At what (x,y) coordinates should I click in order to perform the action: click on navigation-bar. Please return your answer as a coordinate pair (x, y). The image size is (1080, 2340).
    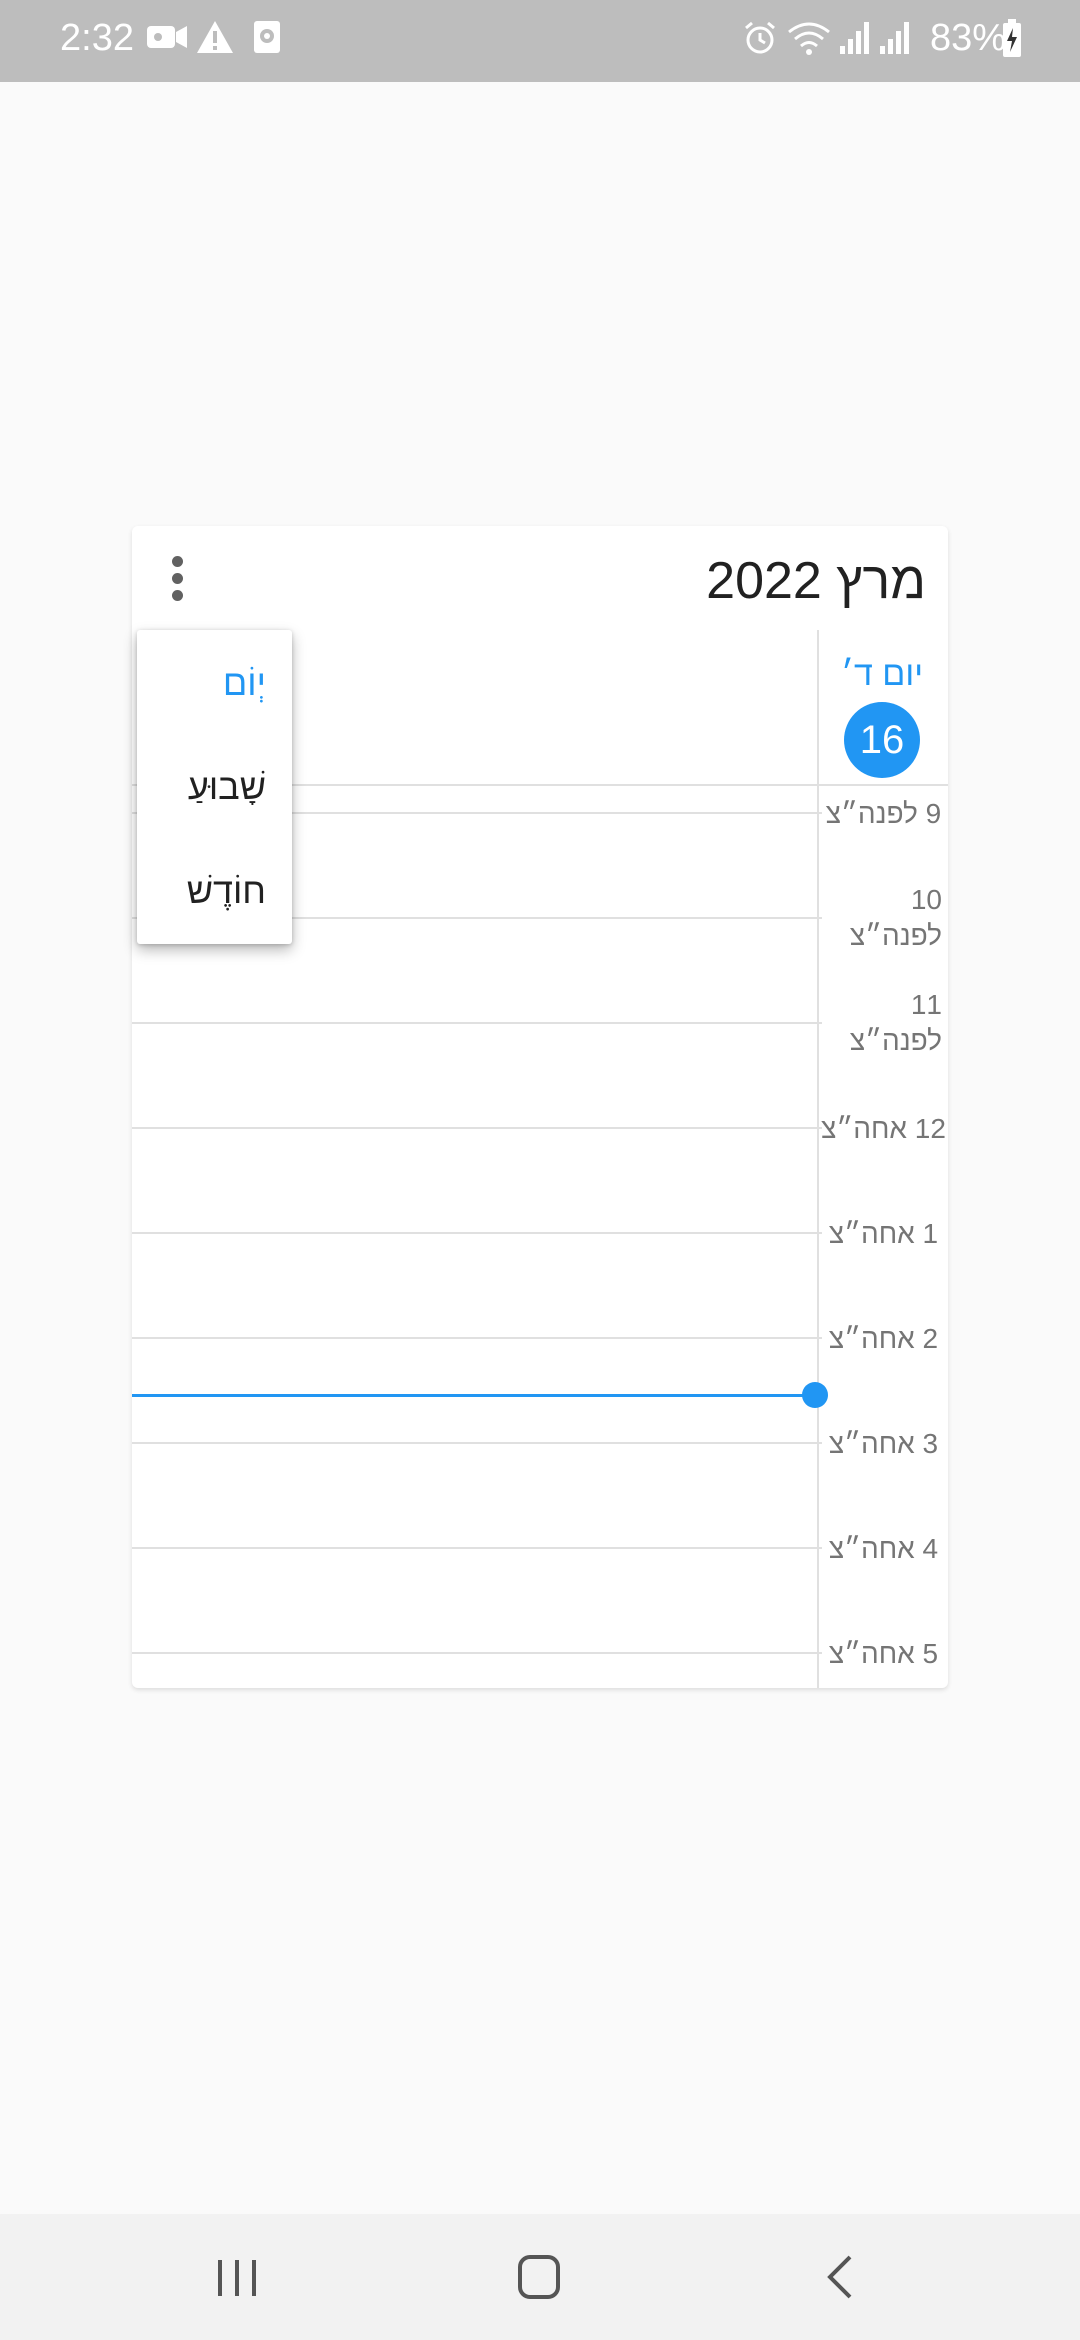
    Looking at the image, I should click on (540, 2277).